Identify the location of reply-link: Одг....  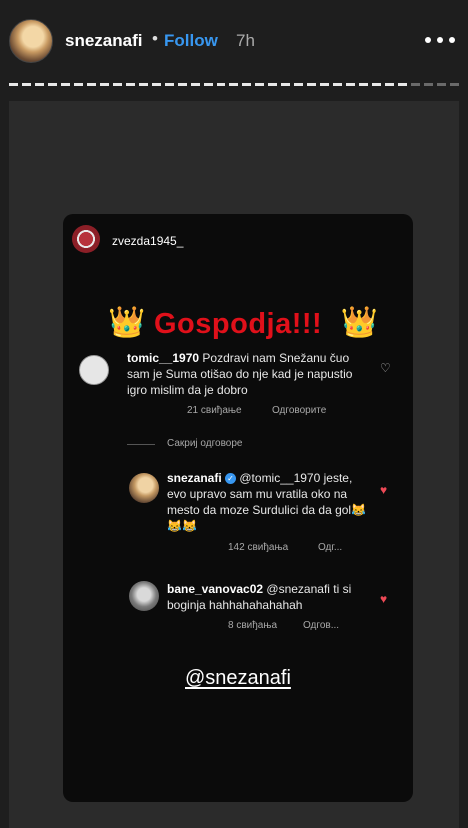
(330, 547).